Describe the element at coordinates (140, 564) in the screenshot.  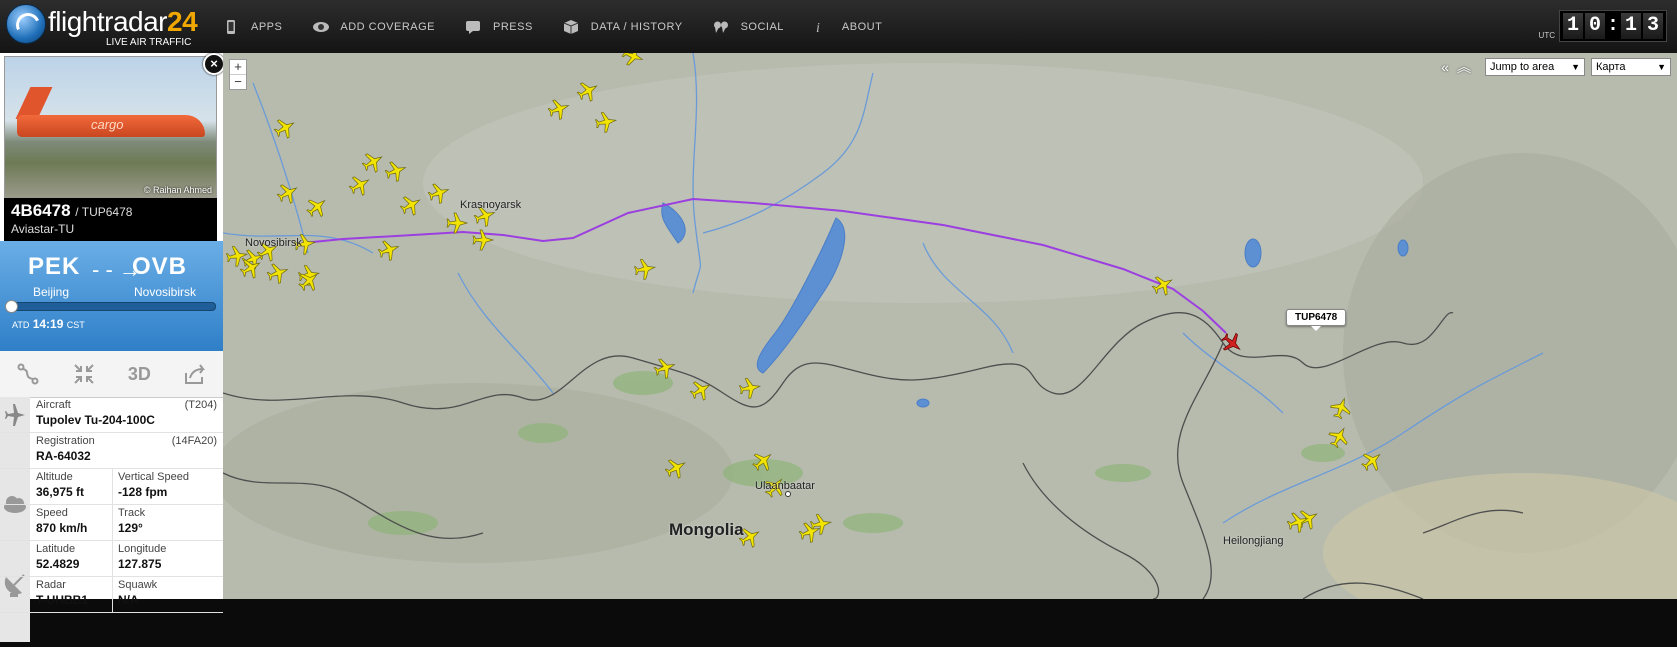
I see `longitude-value: 127.875` at that location.